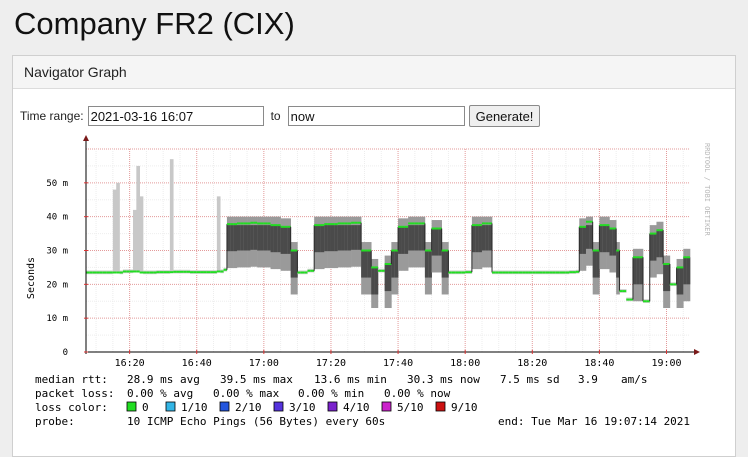 Image resolution: width=748 pixels, height=457 pixels. Describe the element at coordinates (55, 421) in the screenshot. I see `probe-label: probe:` at that location.